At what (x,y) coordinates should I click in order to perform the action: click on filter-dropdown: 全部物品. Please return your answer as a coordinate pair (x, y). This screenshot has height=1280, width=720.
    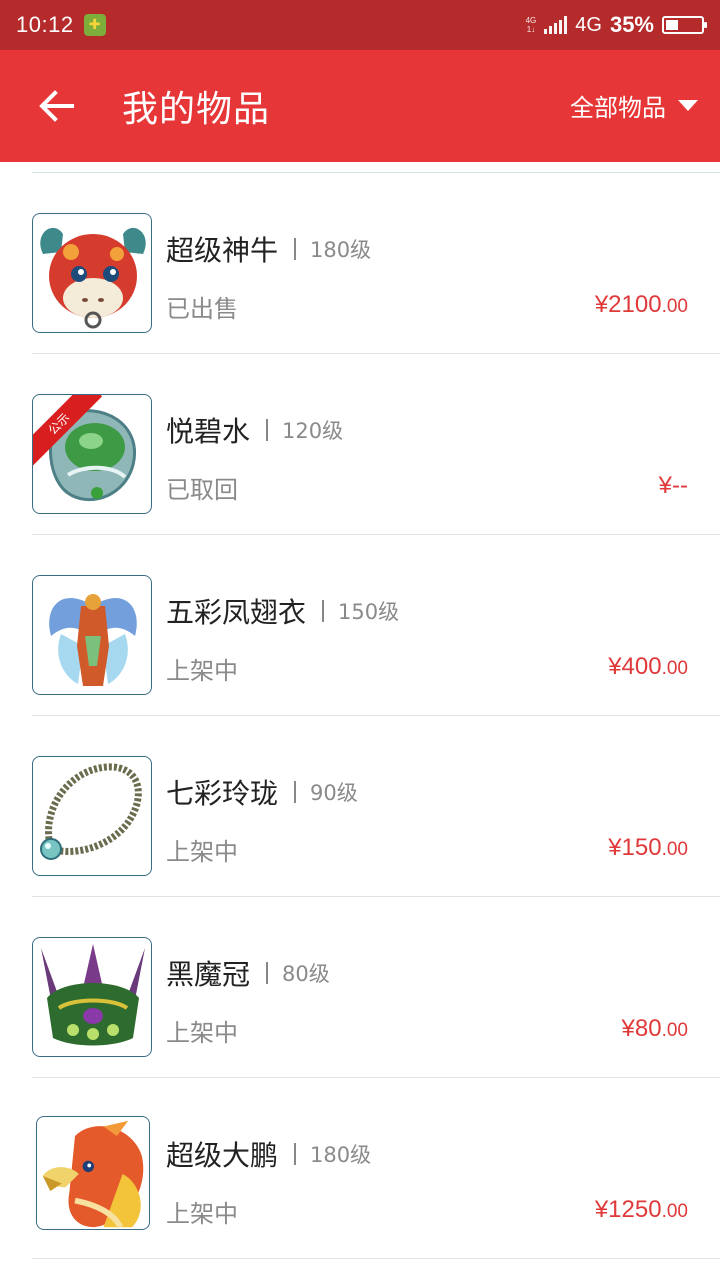
    Looking at the image, I should click on (634, 105).